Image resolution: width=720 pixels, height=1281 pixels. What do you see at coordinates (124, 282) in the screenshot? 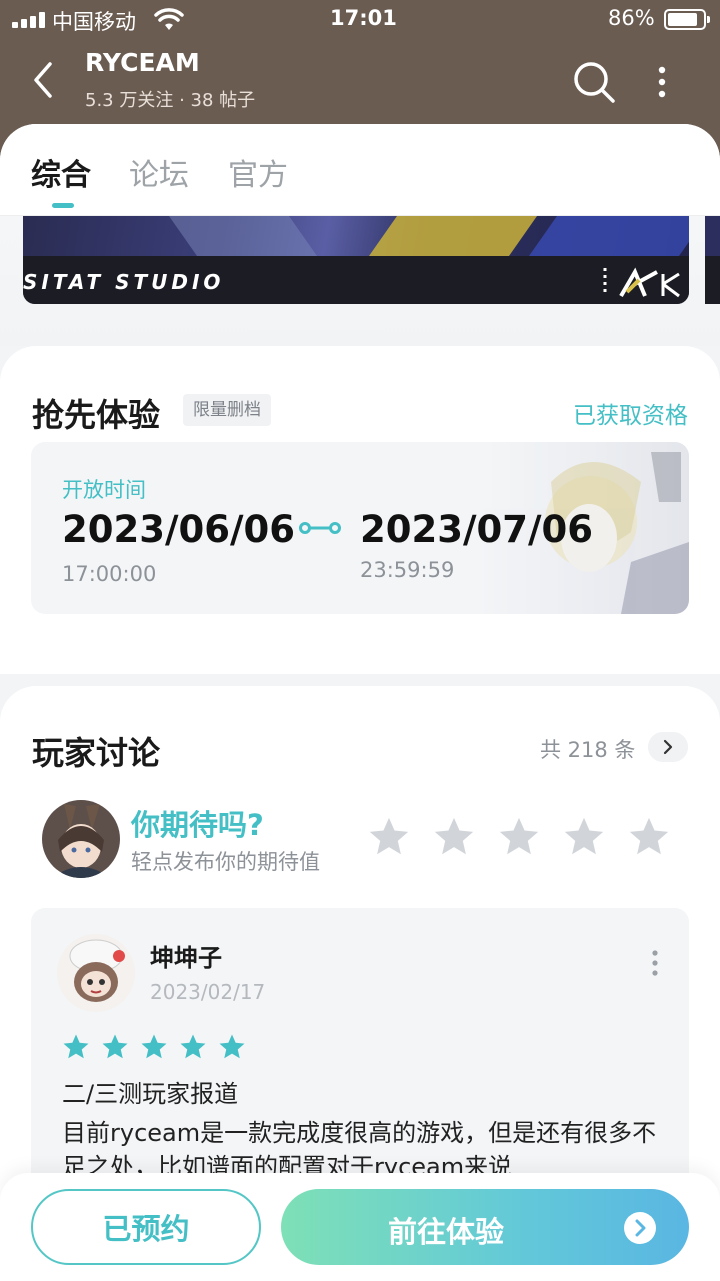
I see `banner-caption: SITAT STUDIO` at bounding box center [124, 282].